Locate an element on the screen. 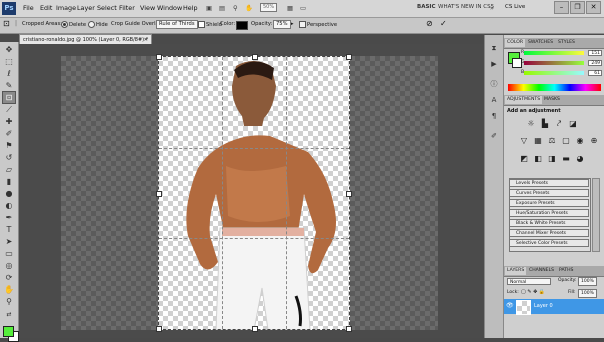  preset-curves: Curves Presets is located at coordinates (549, 193).